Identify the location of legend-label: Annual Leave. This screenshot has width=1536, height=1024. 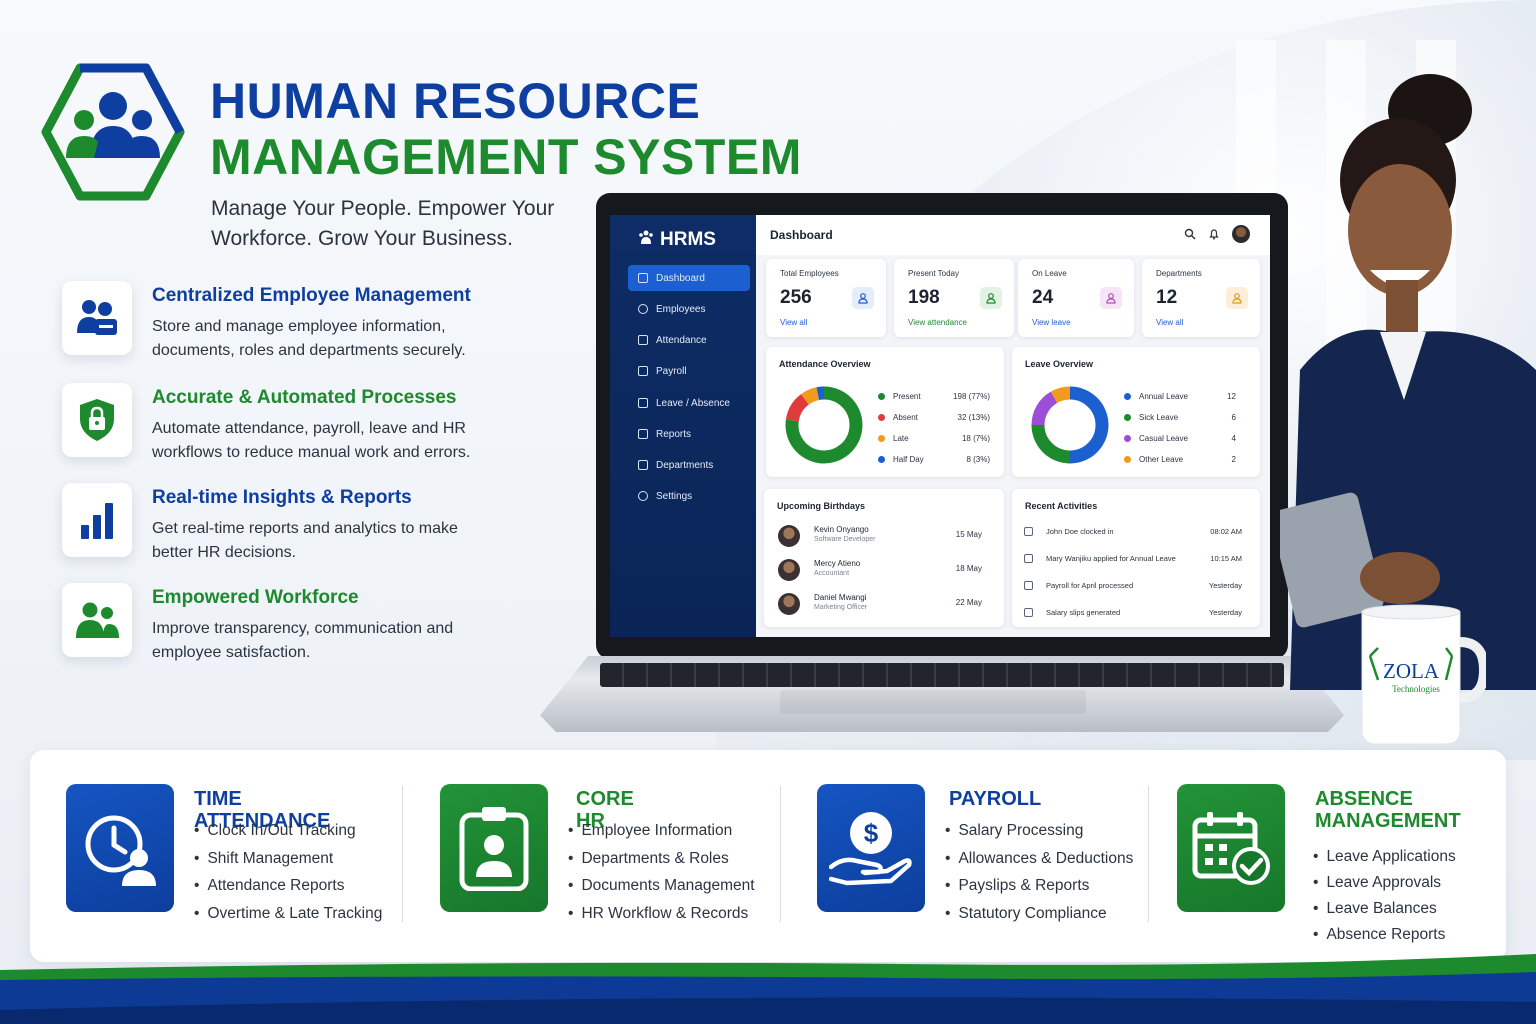
(1163, 396).